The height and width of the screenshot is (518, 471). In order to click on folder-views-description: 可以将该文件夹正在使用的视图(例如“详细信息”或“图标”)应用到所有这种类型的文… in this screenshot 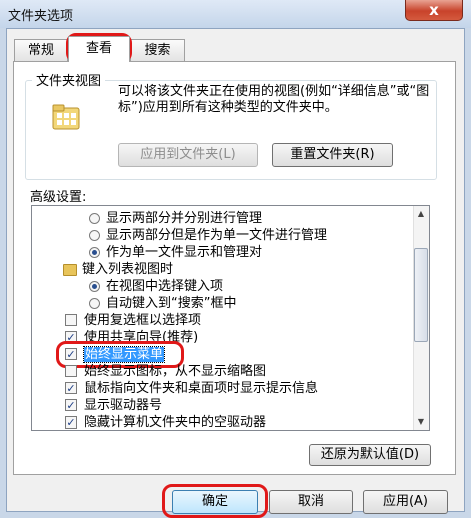, I will do `click(274, 99)`.